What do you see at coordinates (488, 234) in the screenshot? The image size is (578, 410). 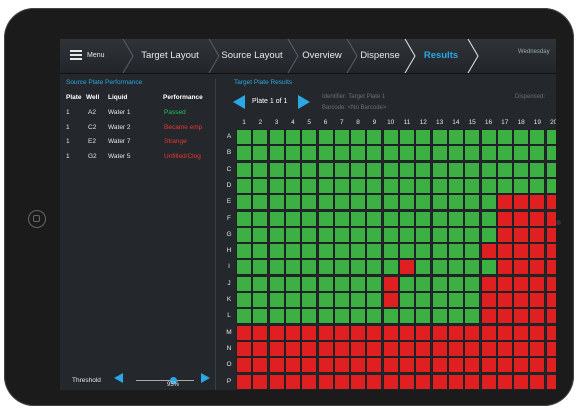 I see `well-G16` at bounding box center [488, 234].